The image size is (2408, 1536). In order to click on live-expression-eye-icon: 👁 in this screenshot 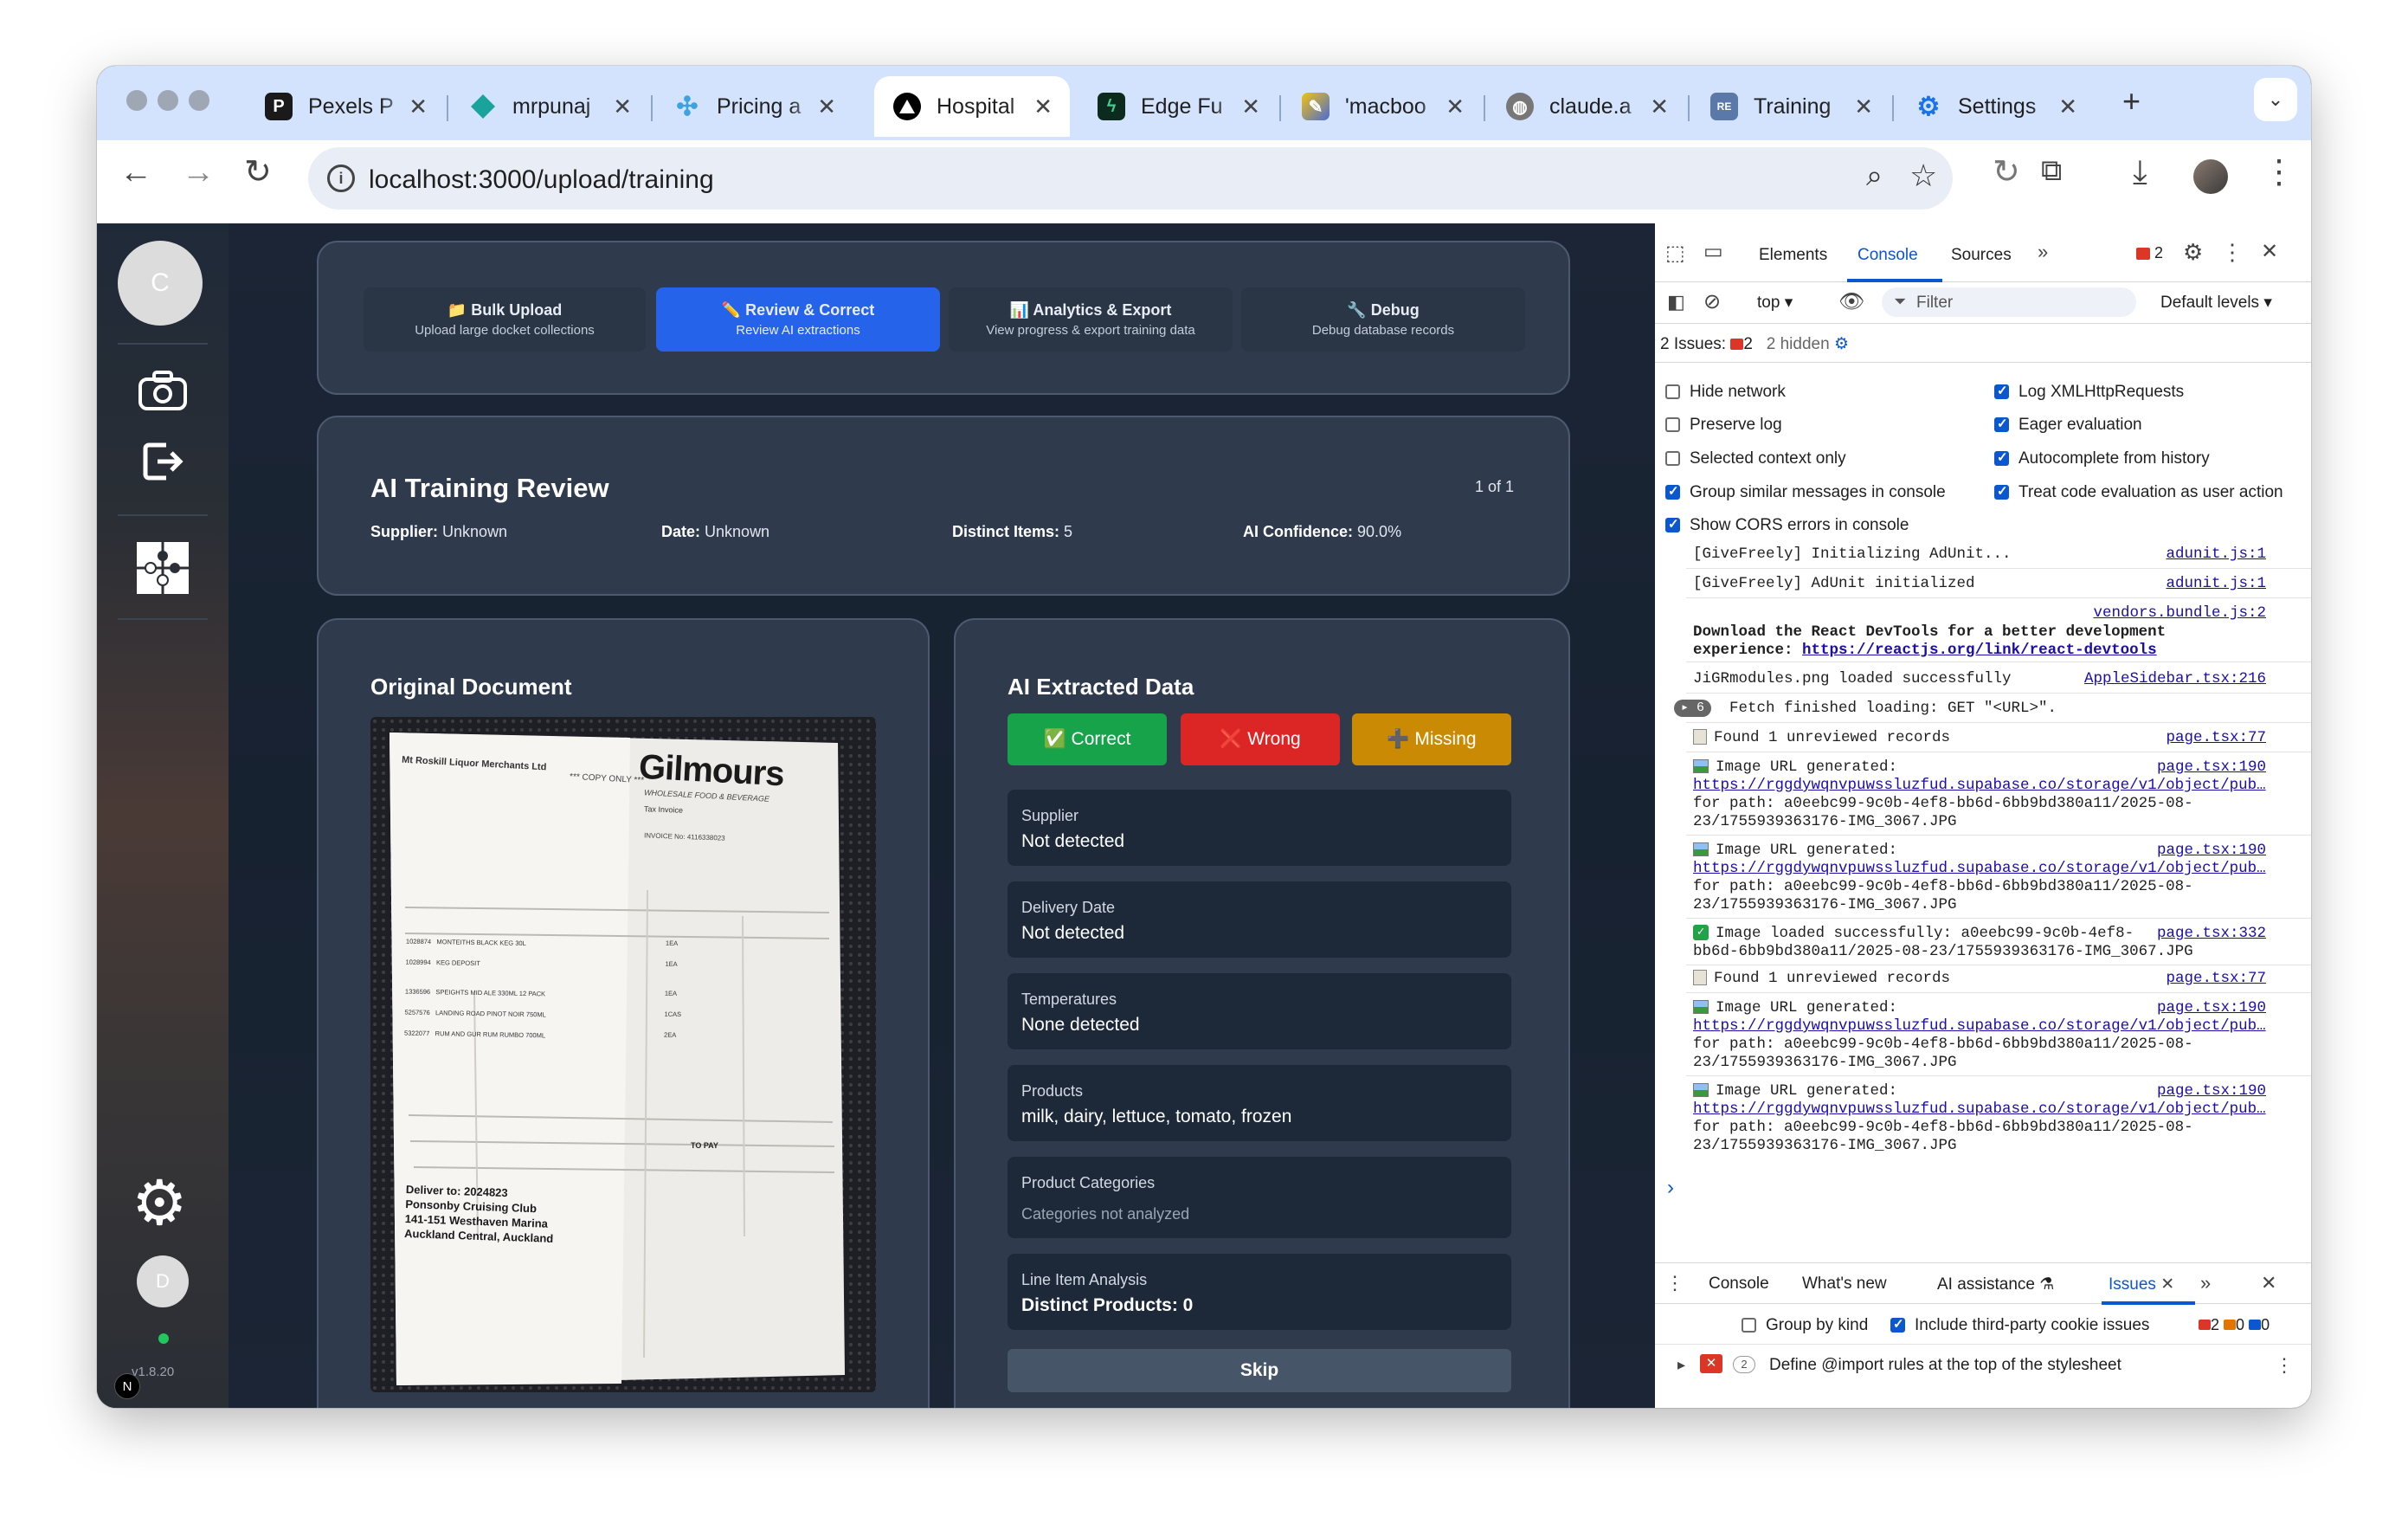, I will do `click(1851, 301)`.